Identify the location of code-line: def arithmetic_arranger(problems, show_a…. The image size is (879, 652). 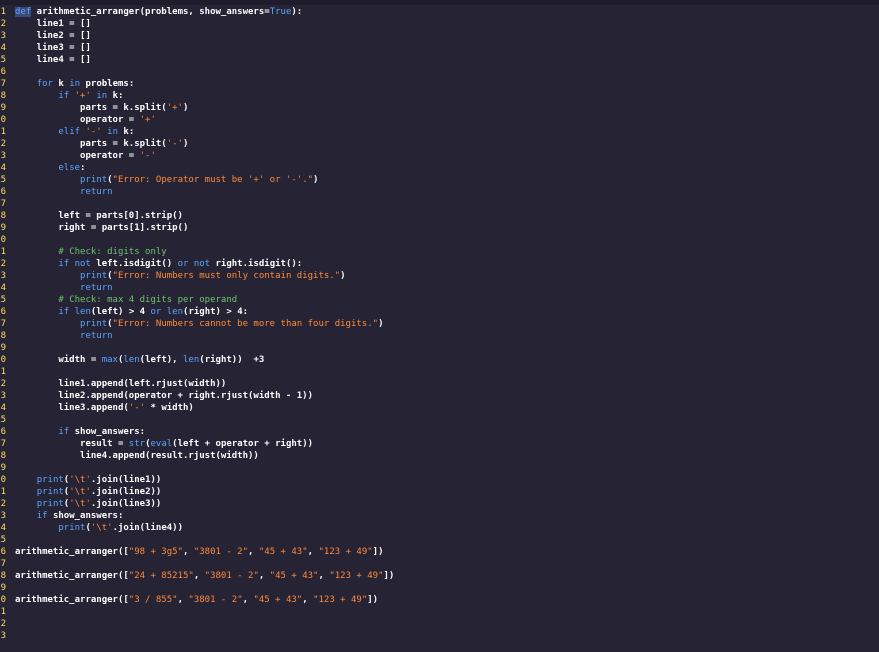
(158, 12).